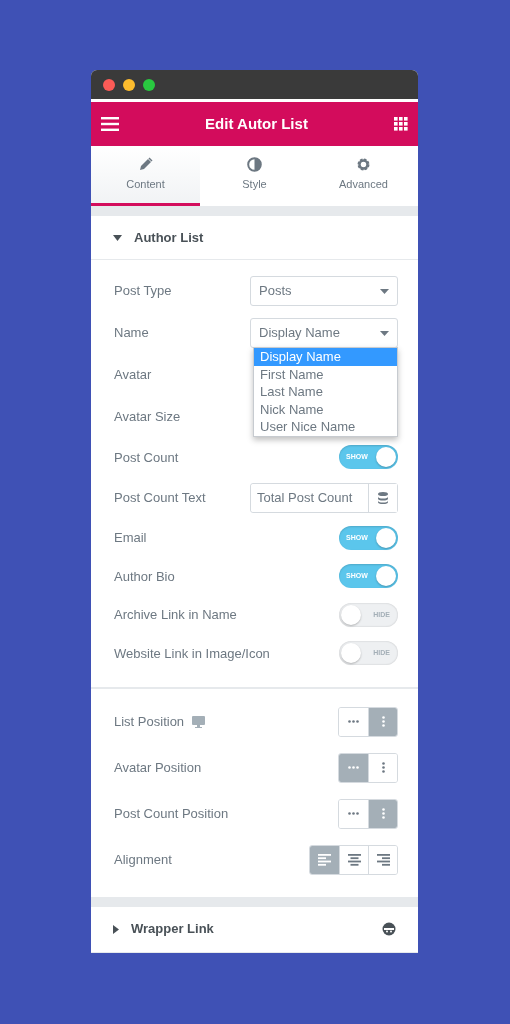 The image size is (510, 1024). What do you see at coordinates (325, 374) in the screenshot?
I see `dropdown-option: First Name` at bounding box center [325, 374].